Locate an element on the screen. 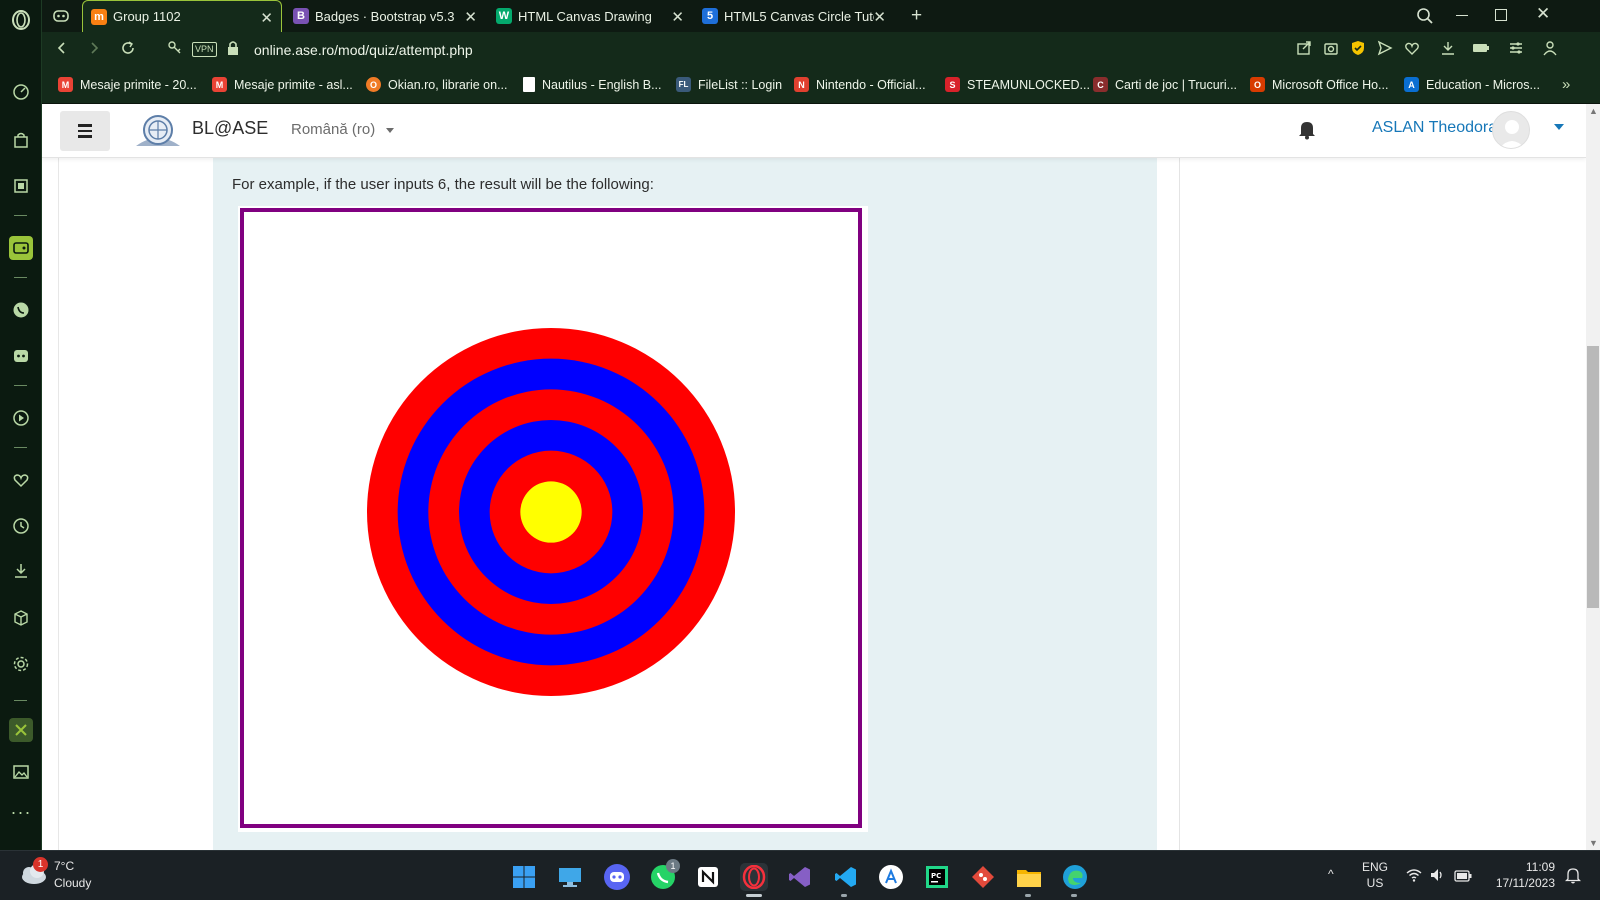  forward-icon is located at coordinates (94, 50).